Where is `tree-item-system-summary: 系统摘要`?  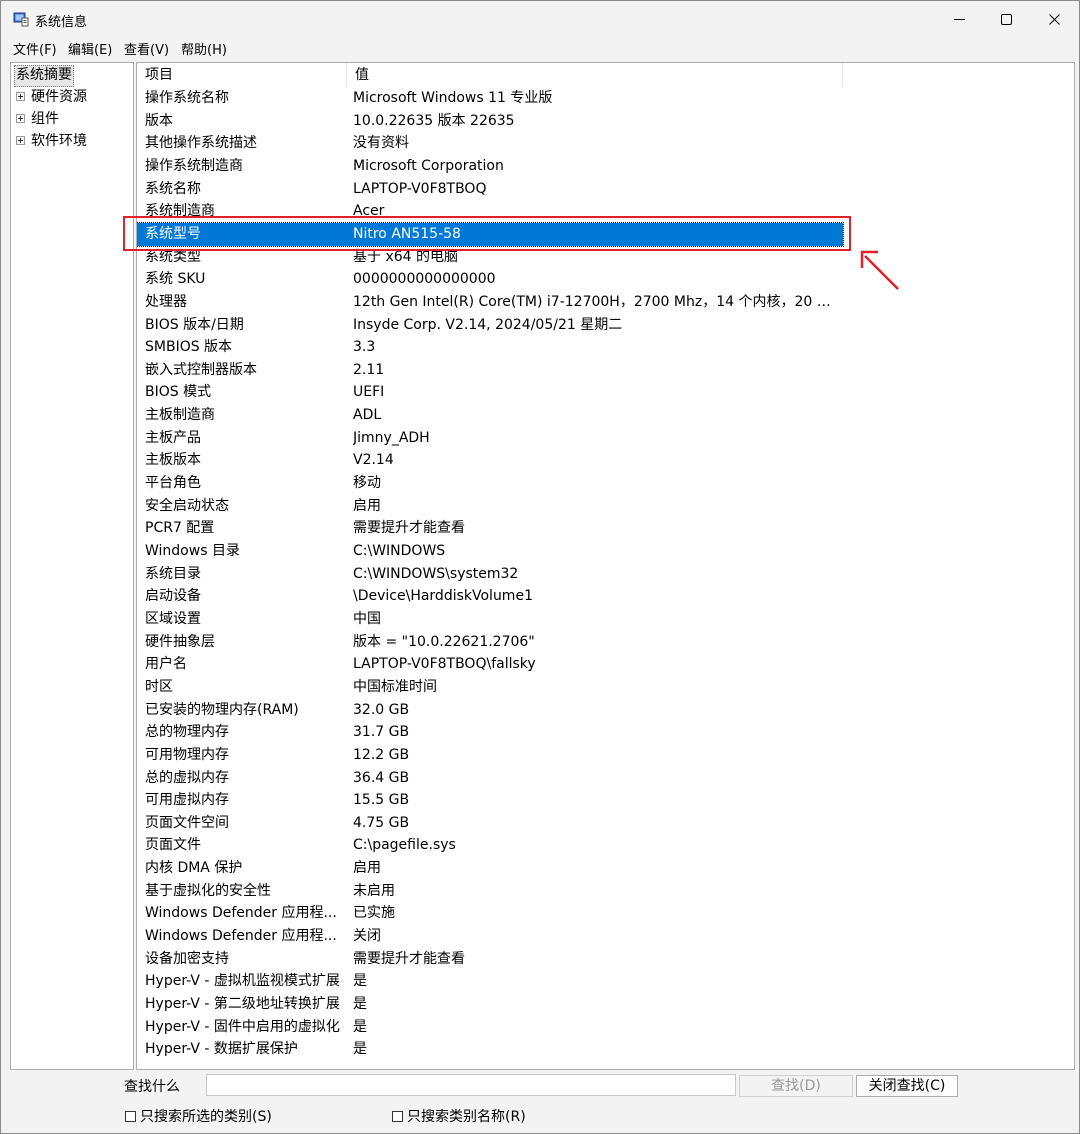
tree-item-system-summary: 系统摘要 is located at coordinates (44, 76).